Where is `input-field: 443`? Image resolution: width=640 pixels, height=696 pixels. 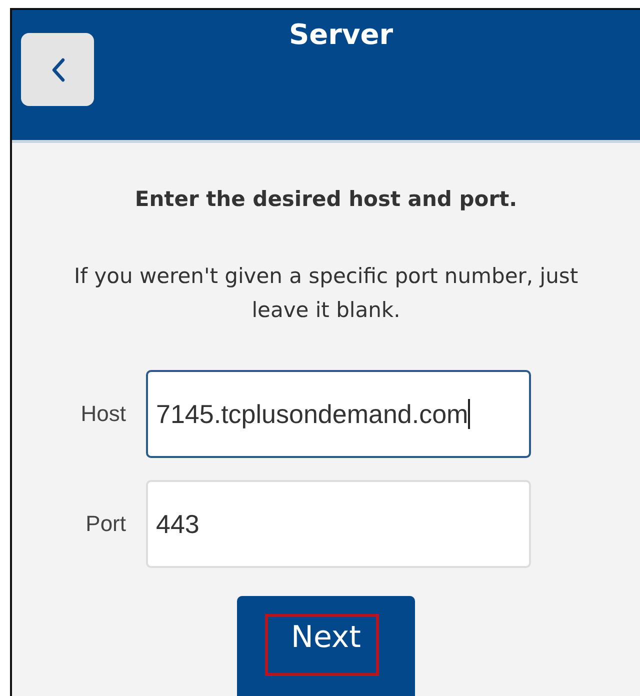
input-field: 443 is located at coordinates (338, 524).